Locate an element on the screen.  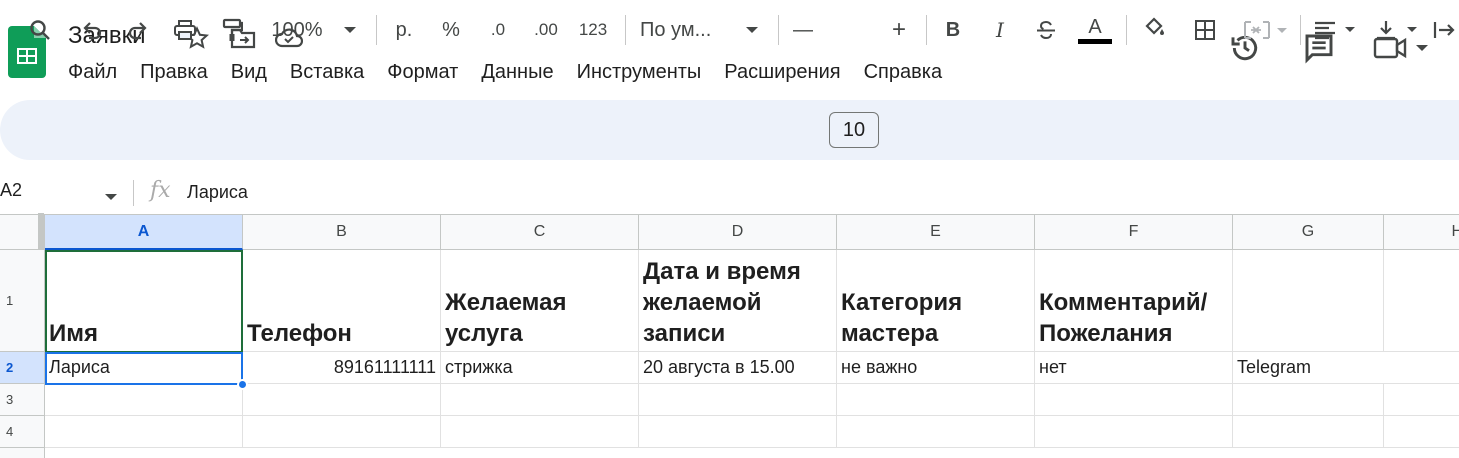
number-format-button: 123 is located at coordinates (593, 30).